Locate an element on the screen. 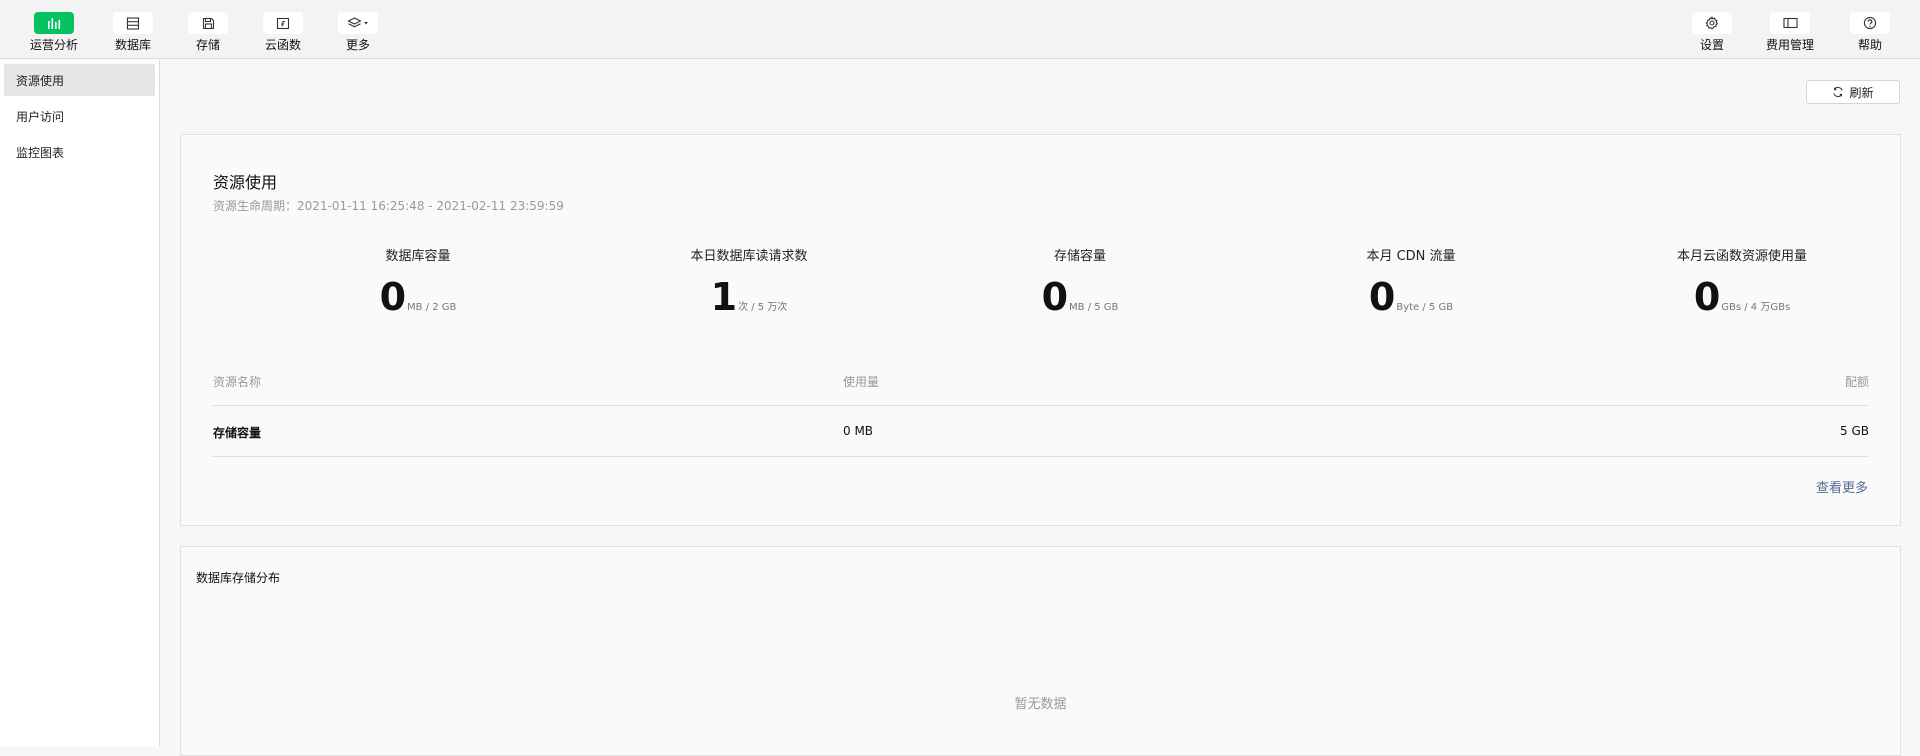 This screenshot has width=1920, height=756. storage-icon is located at coordinates (208, 23).